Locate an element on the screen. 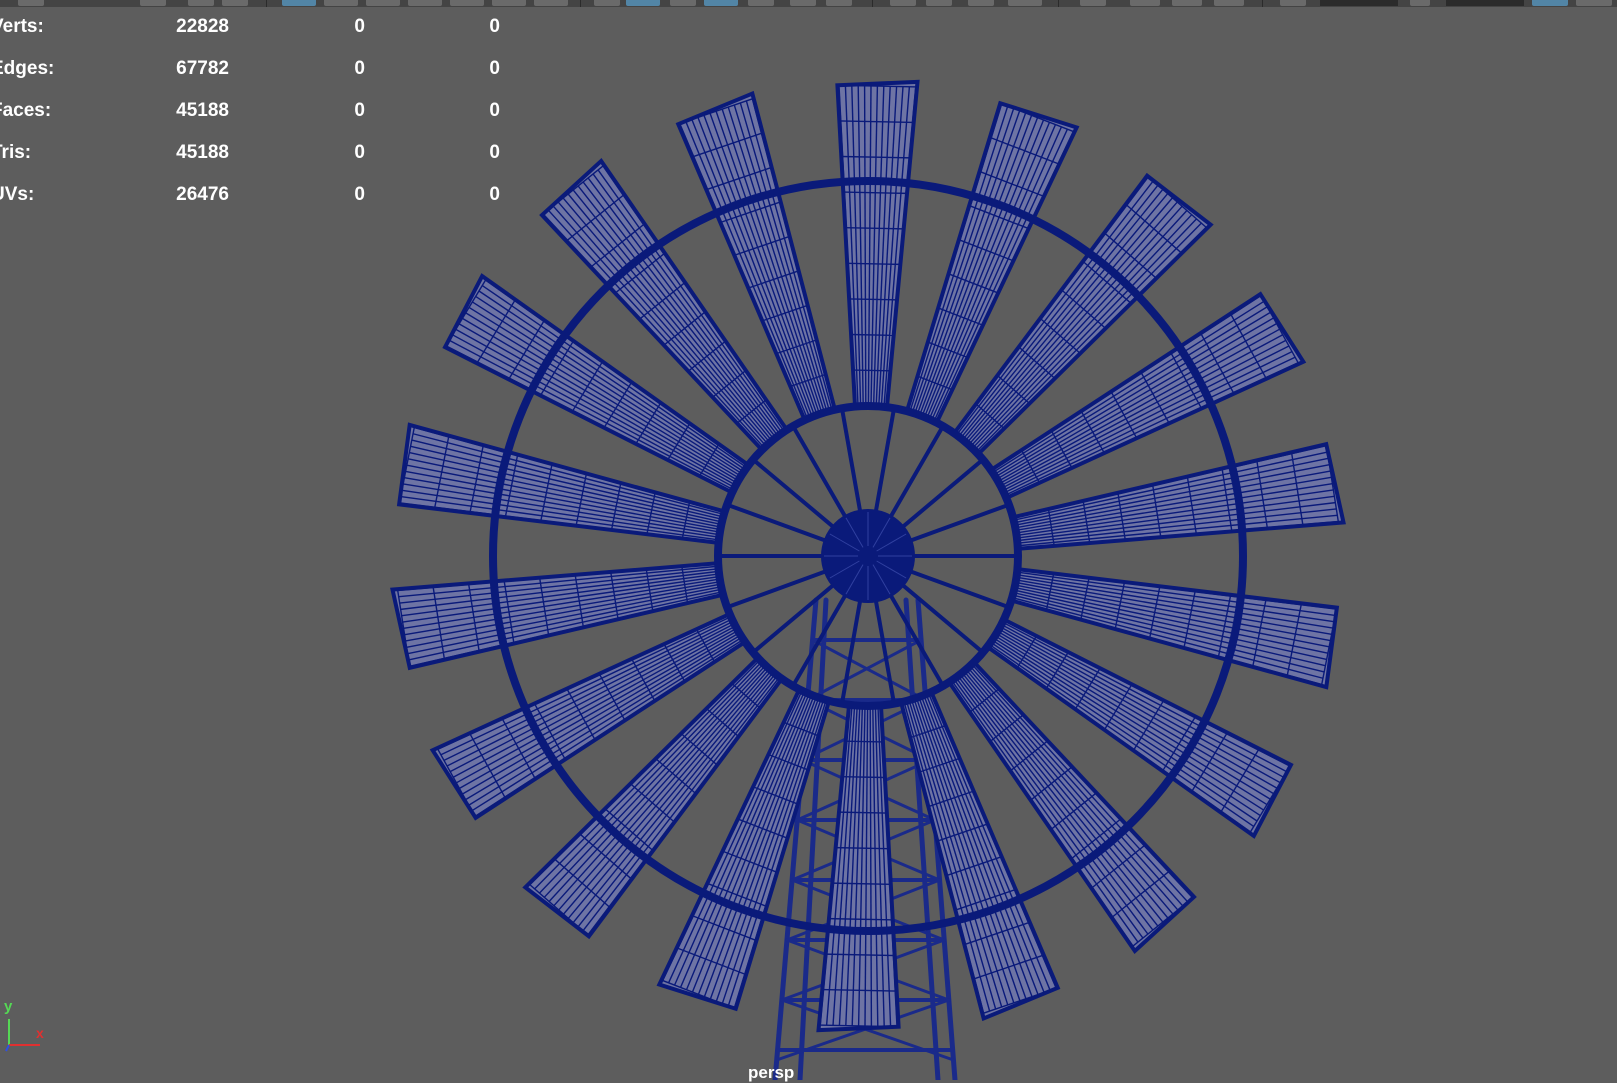 The height and width of the screenshot is (1083, 1617). hud-label: UVs: is located at coordinates (17, 194).